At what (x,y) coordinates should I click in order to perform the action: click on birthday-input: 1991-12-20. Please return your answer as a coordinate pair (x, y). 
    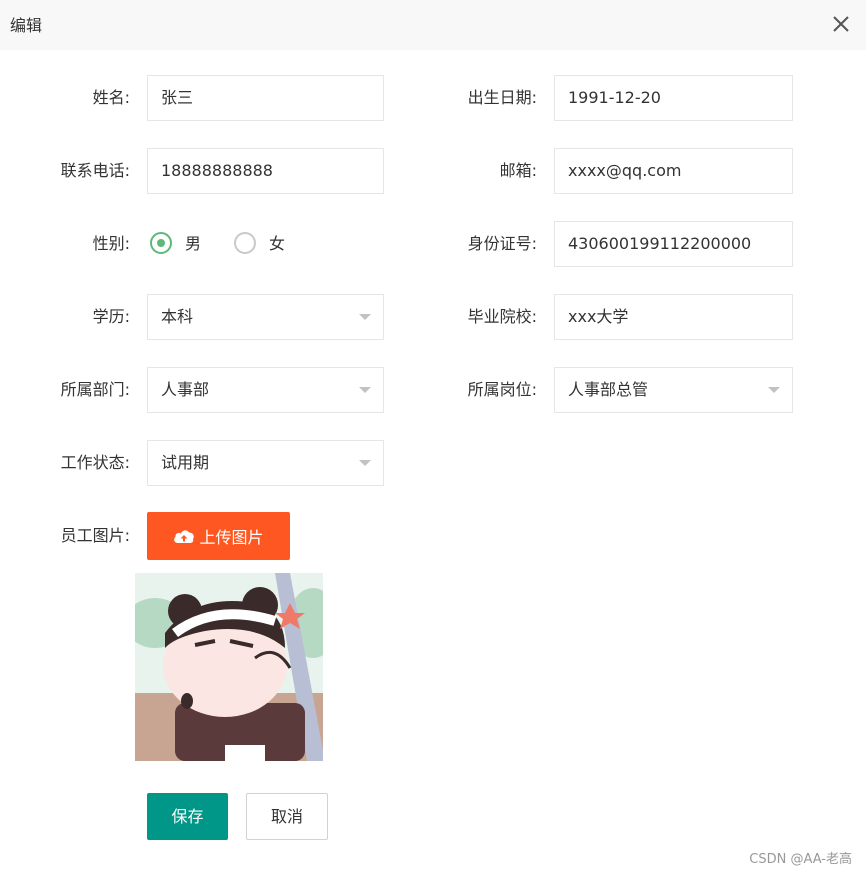
    Looking at the image, I should click on (673, 98).